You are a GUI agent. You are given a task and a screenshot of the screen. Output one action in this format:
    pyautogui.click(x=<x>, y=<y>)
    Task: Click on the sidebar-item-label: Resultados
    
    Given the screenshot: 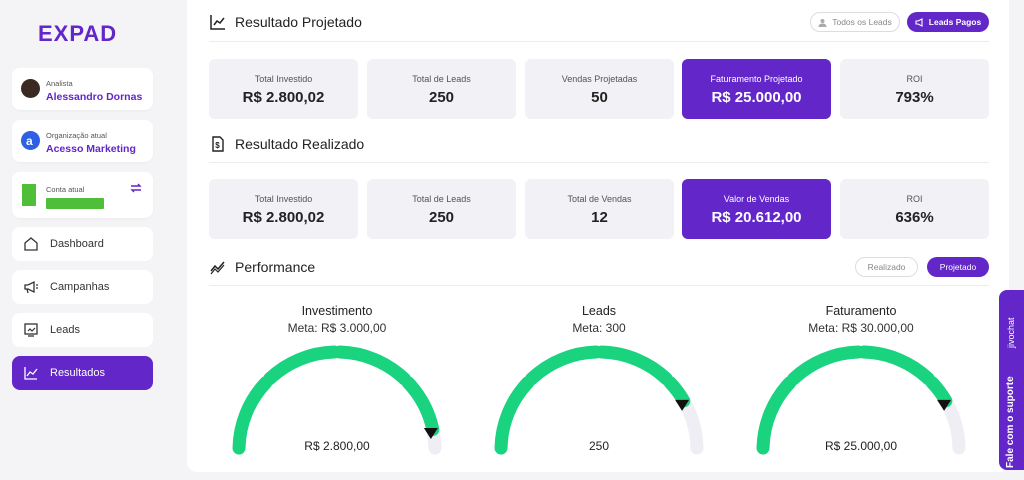 What is the action you would take?
    pyautogui.click(x=78, y=373)
    